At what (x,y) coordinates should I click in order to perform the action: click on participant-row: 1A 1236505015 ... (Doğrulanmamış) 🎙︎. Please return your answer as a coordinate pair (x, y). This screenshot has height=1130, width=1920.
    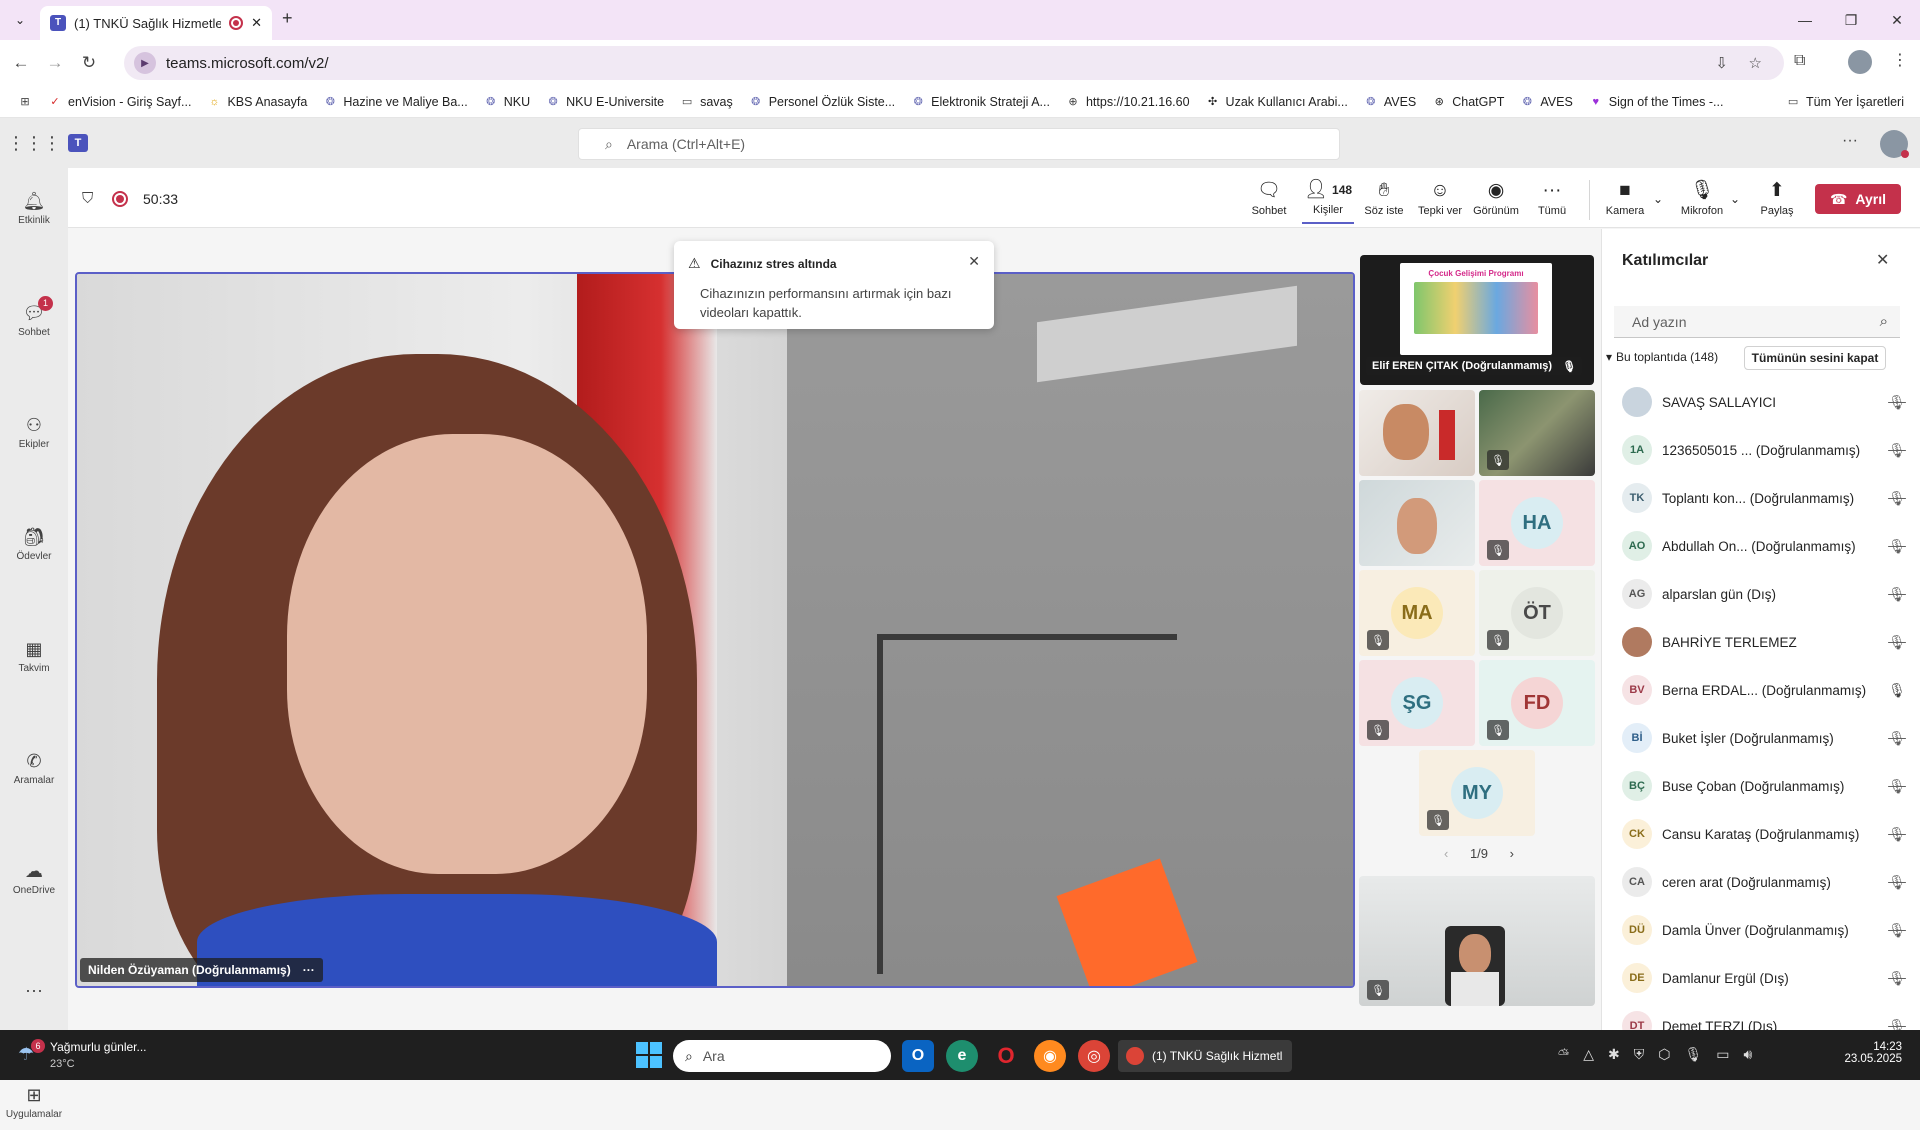
    Looking at the image, I should click on (1764, 450).